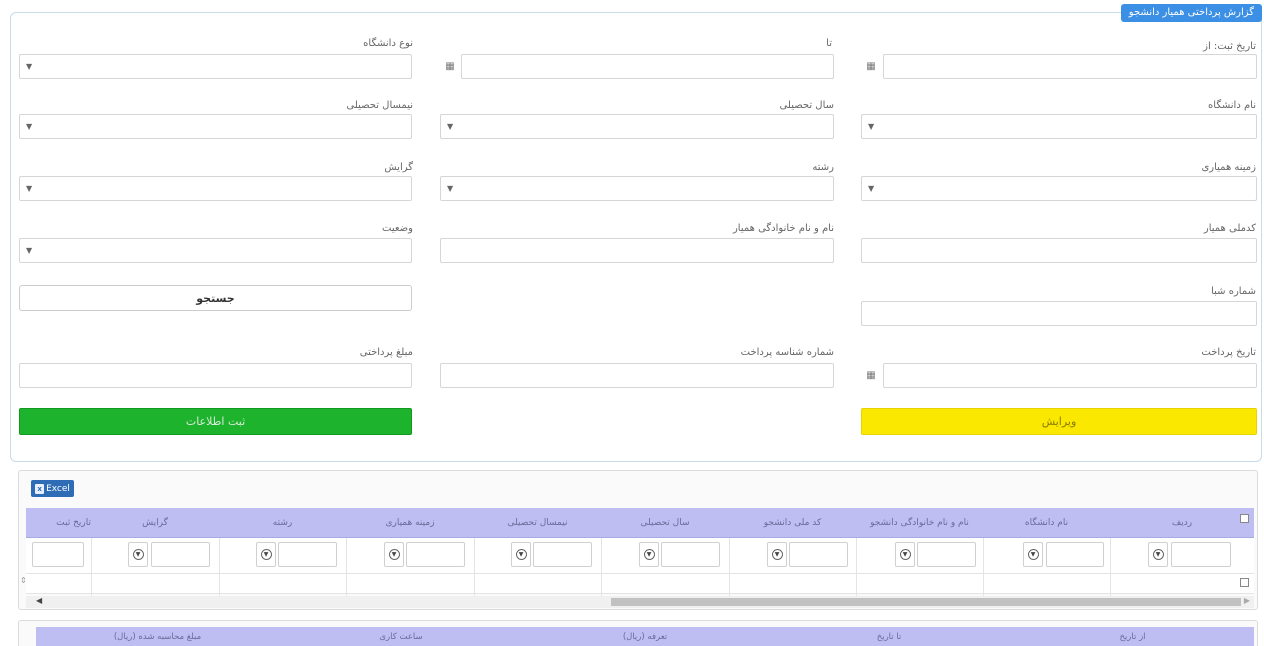  I want to click on payment-amount-label: مبلغ پرداختی, so click(386, 352).